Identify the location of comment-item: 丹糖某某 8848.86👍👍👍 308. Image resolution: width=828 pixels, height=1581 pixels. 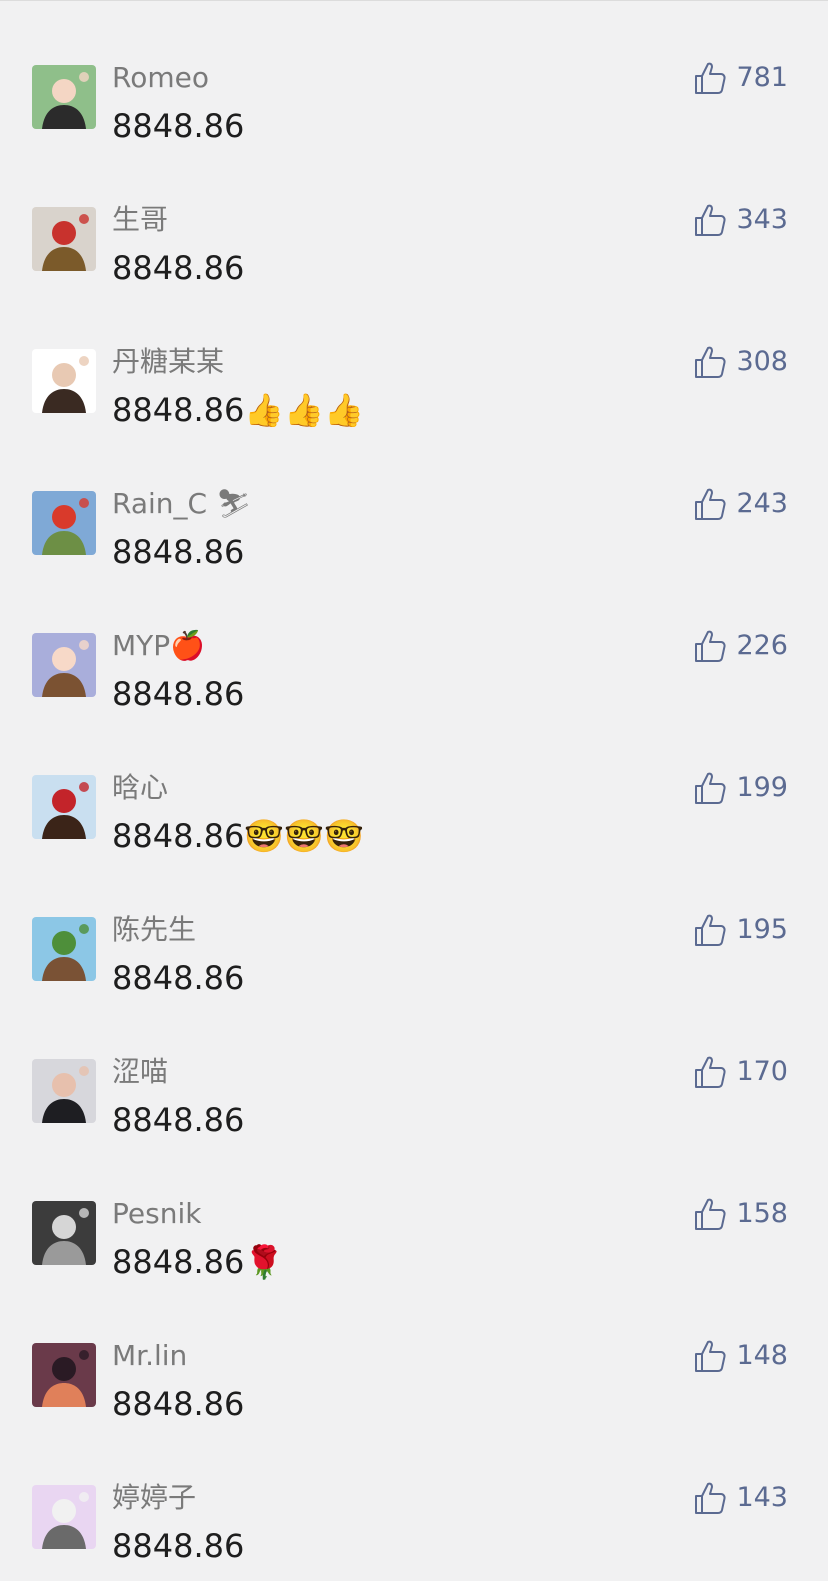
(414, 356).